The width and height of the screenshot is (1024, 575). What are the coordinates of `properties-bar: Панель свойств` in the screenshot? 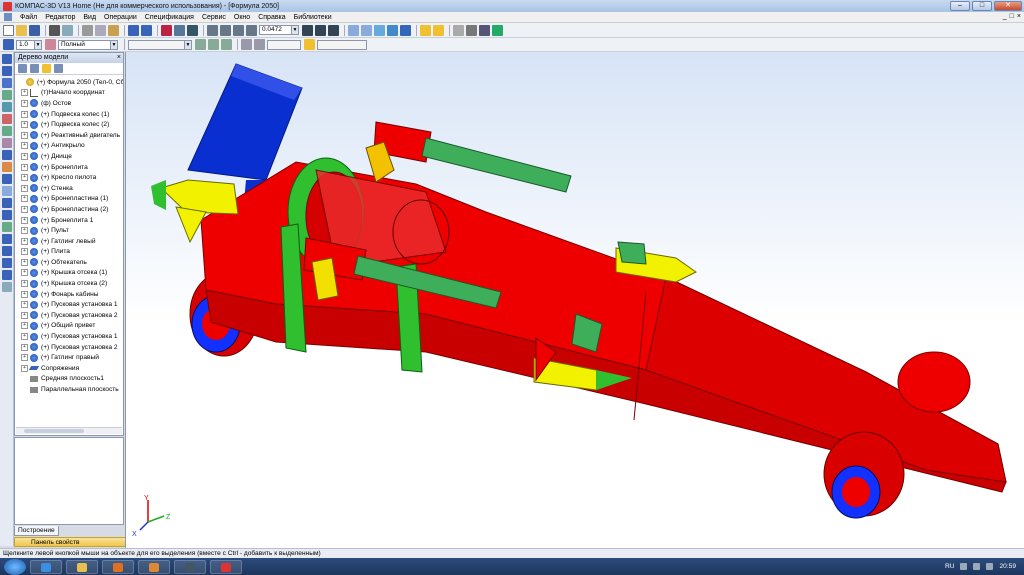 It's located at (73, 542).